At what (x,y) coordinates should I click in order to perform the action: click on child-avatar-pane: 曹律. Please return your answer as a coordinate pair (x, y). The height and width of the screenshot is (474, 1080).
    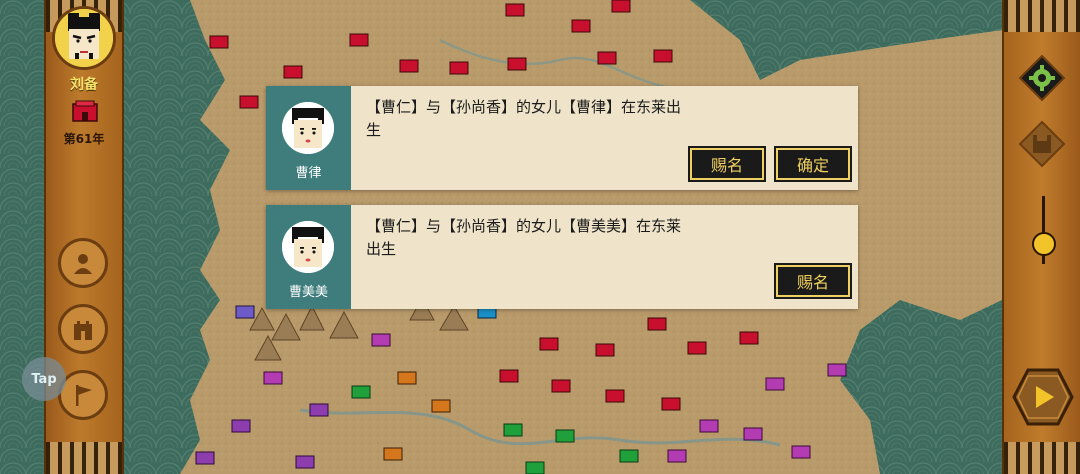
    Looking at the image, I should click on (308, 138).